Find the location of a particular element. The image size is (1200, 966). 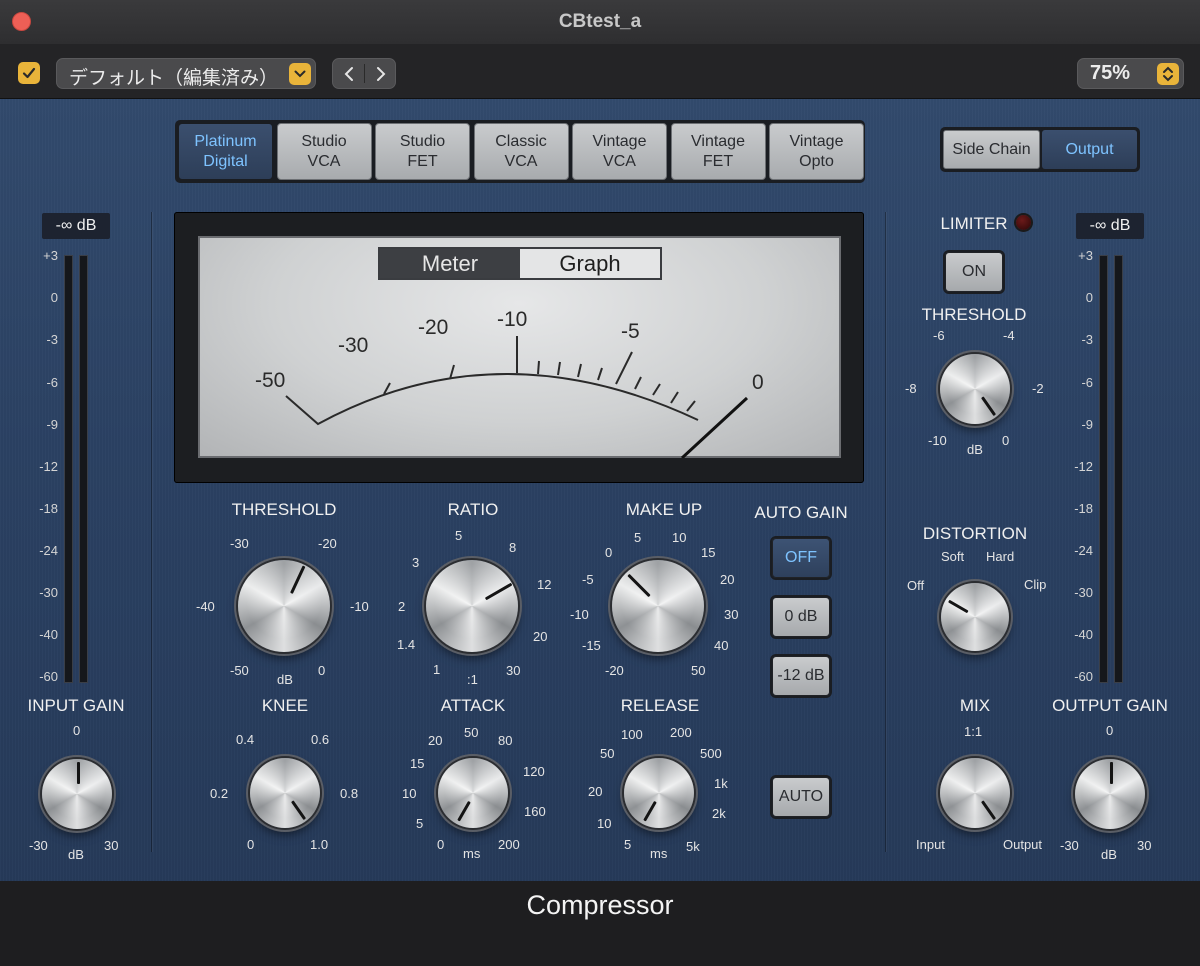

chevron-down-icon is located at coordinates (300, 74).